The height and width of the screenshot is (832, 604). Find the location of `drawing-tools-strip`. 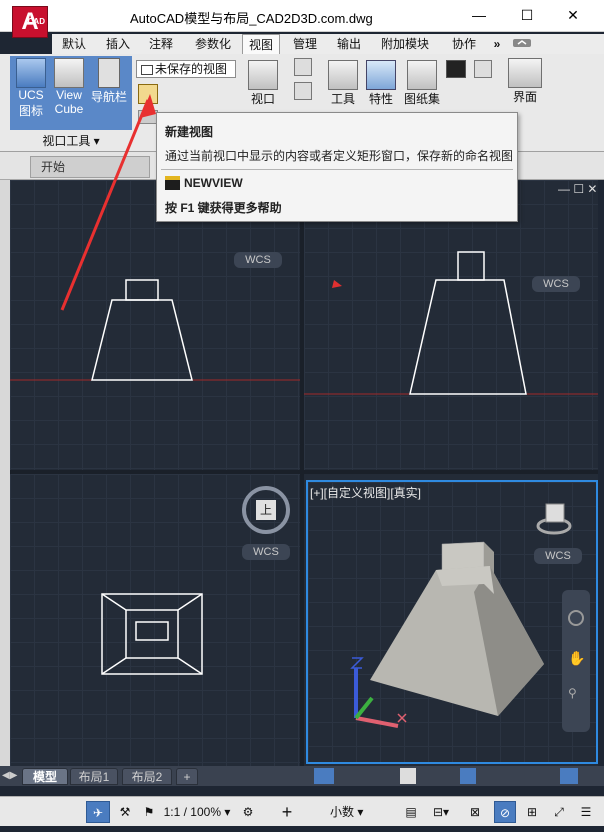

drawing-tools-strip is located at coordinates (455, 776).